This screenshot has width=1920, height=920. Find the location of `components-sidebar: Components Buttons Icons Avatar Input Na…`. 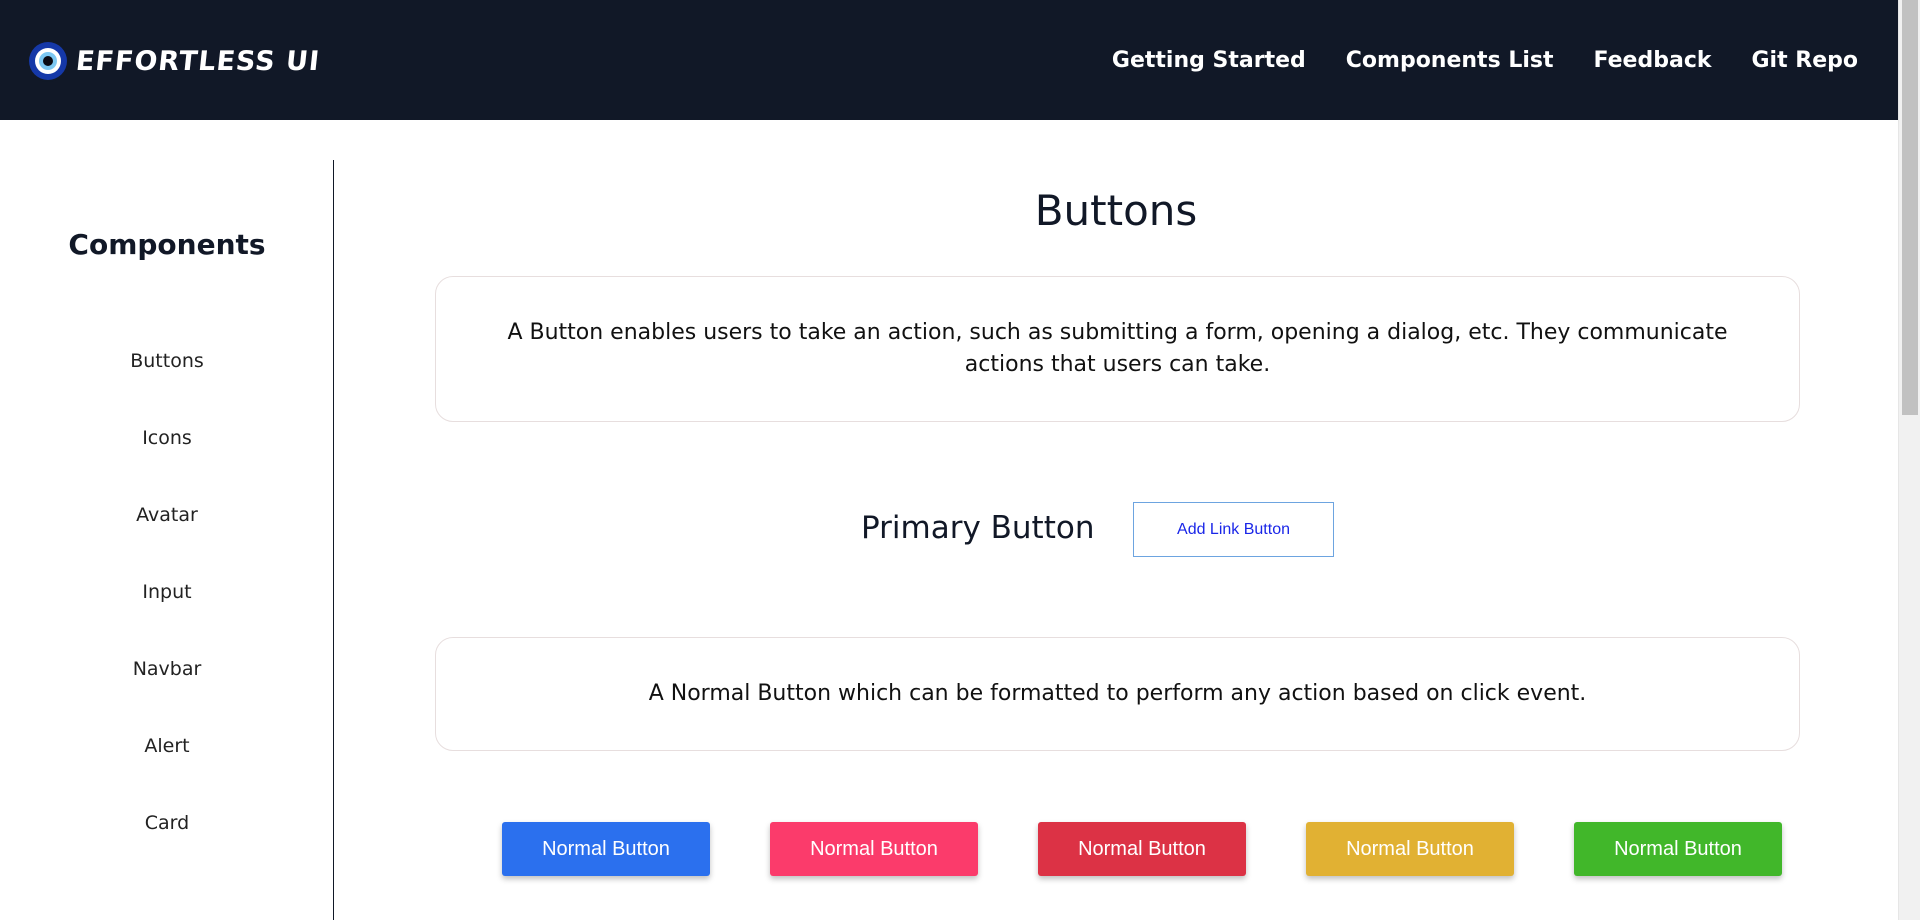

components-sidebar: Components Buttons Icons Avatar Input Na… is located at coordinates (167, 540).